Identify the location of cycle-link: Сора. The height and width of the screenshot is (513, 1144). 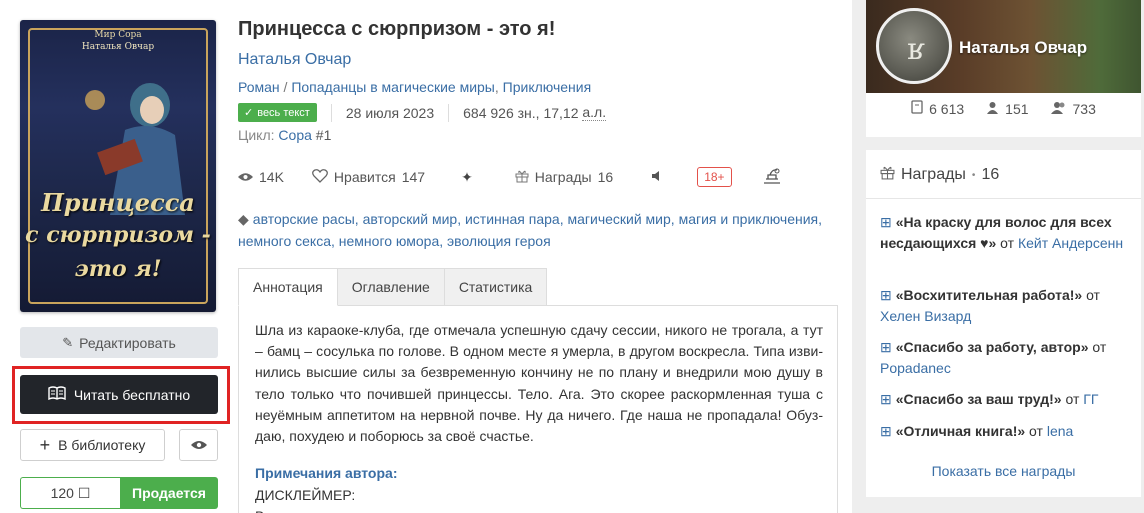
(294, 135).